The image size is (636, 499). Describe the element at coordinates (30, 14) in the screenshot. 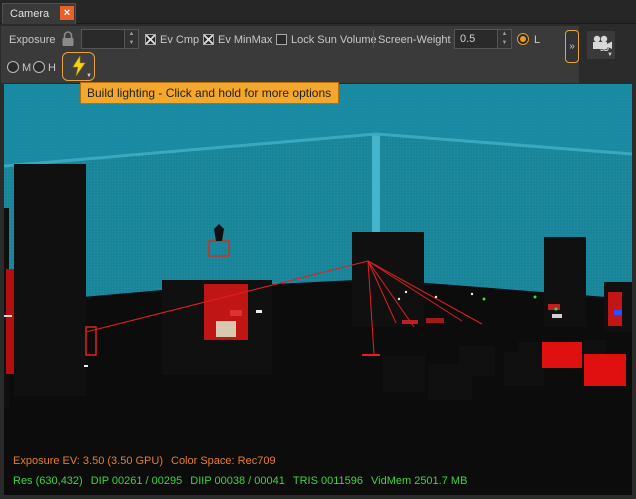

I see `tab-camera-label: Camera` at that location.